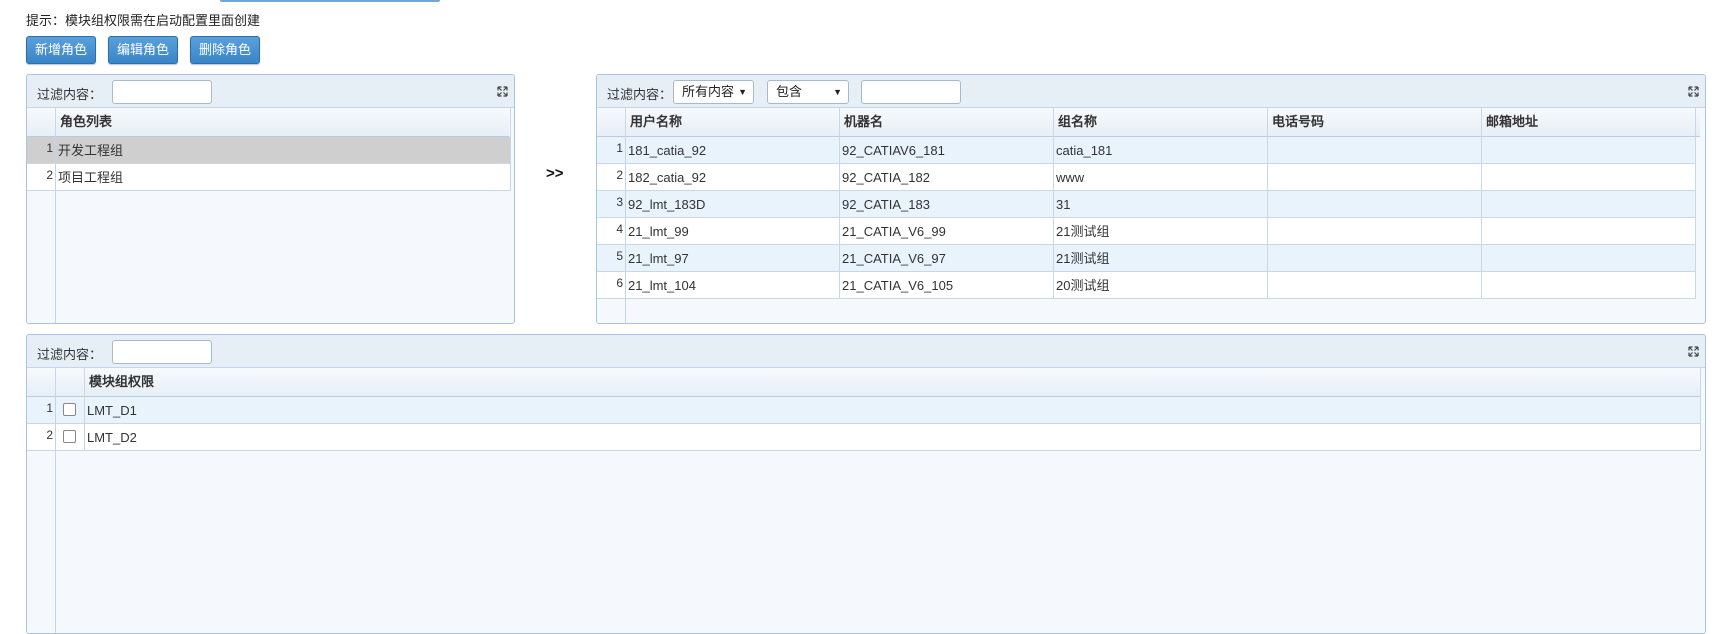 Image resolution: width=1722 pixels, height=634 pixels. I want to click on user-grid-header: 用户名称 机器名 组名称 电话号码 邮箱地址, so click(1148, 122).